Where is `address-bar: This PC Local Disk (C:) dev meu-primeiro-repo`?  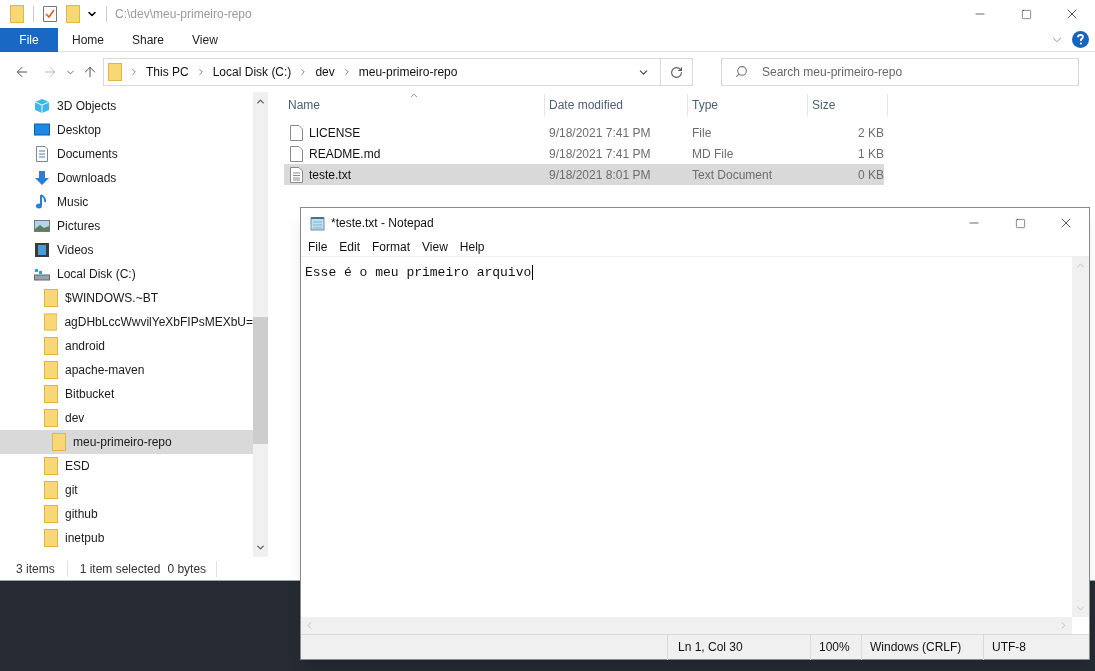 address-bar: This PC Local Disk (C:) dev meu-primeiro-repo is located at coordinates (398, 72).